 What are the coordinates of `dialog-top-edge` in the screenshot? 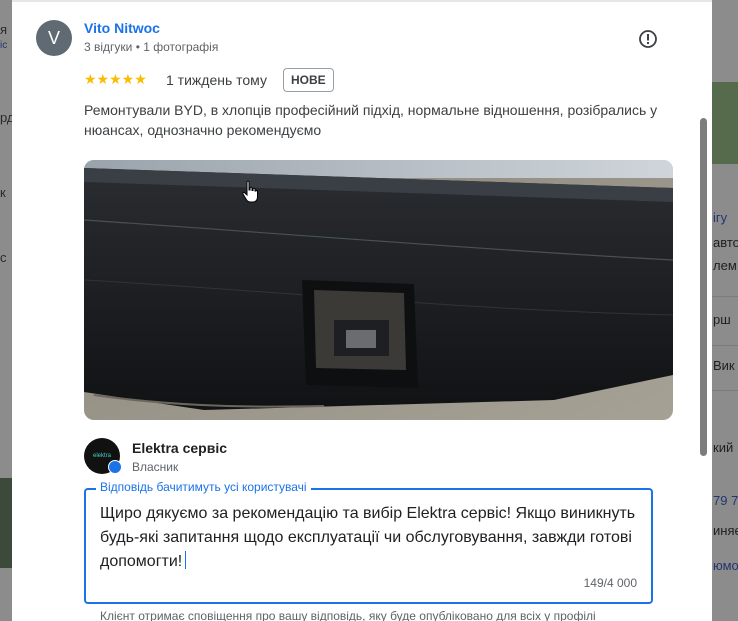 It's located at (362, 1).